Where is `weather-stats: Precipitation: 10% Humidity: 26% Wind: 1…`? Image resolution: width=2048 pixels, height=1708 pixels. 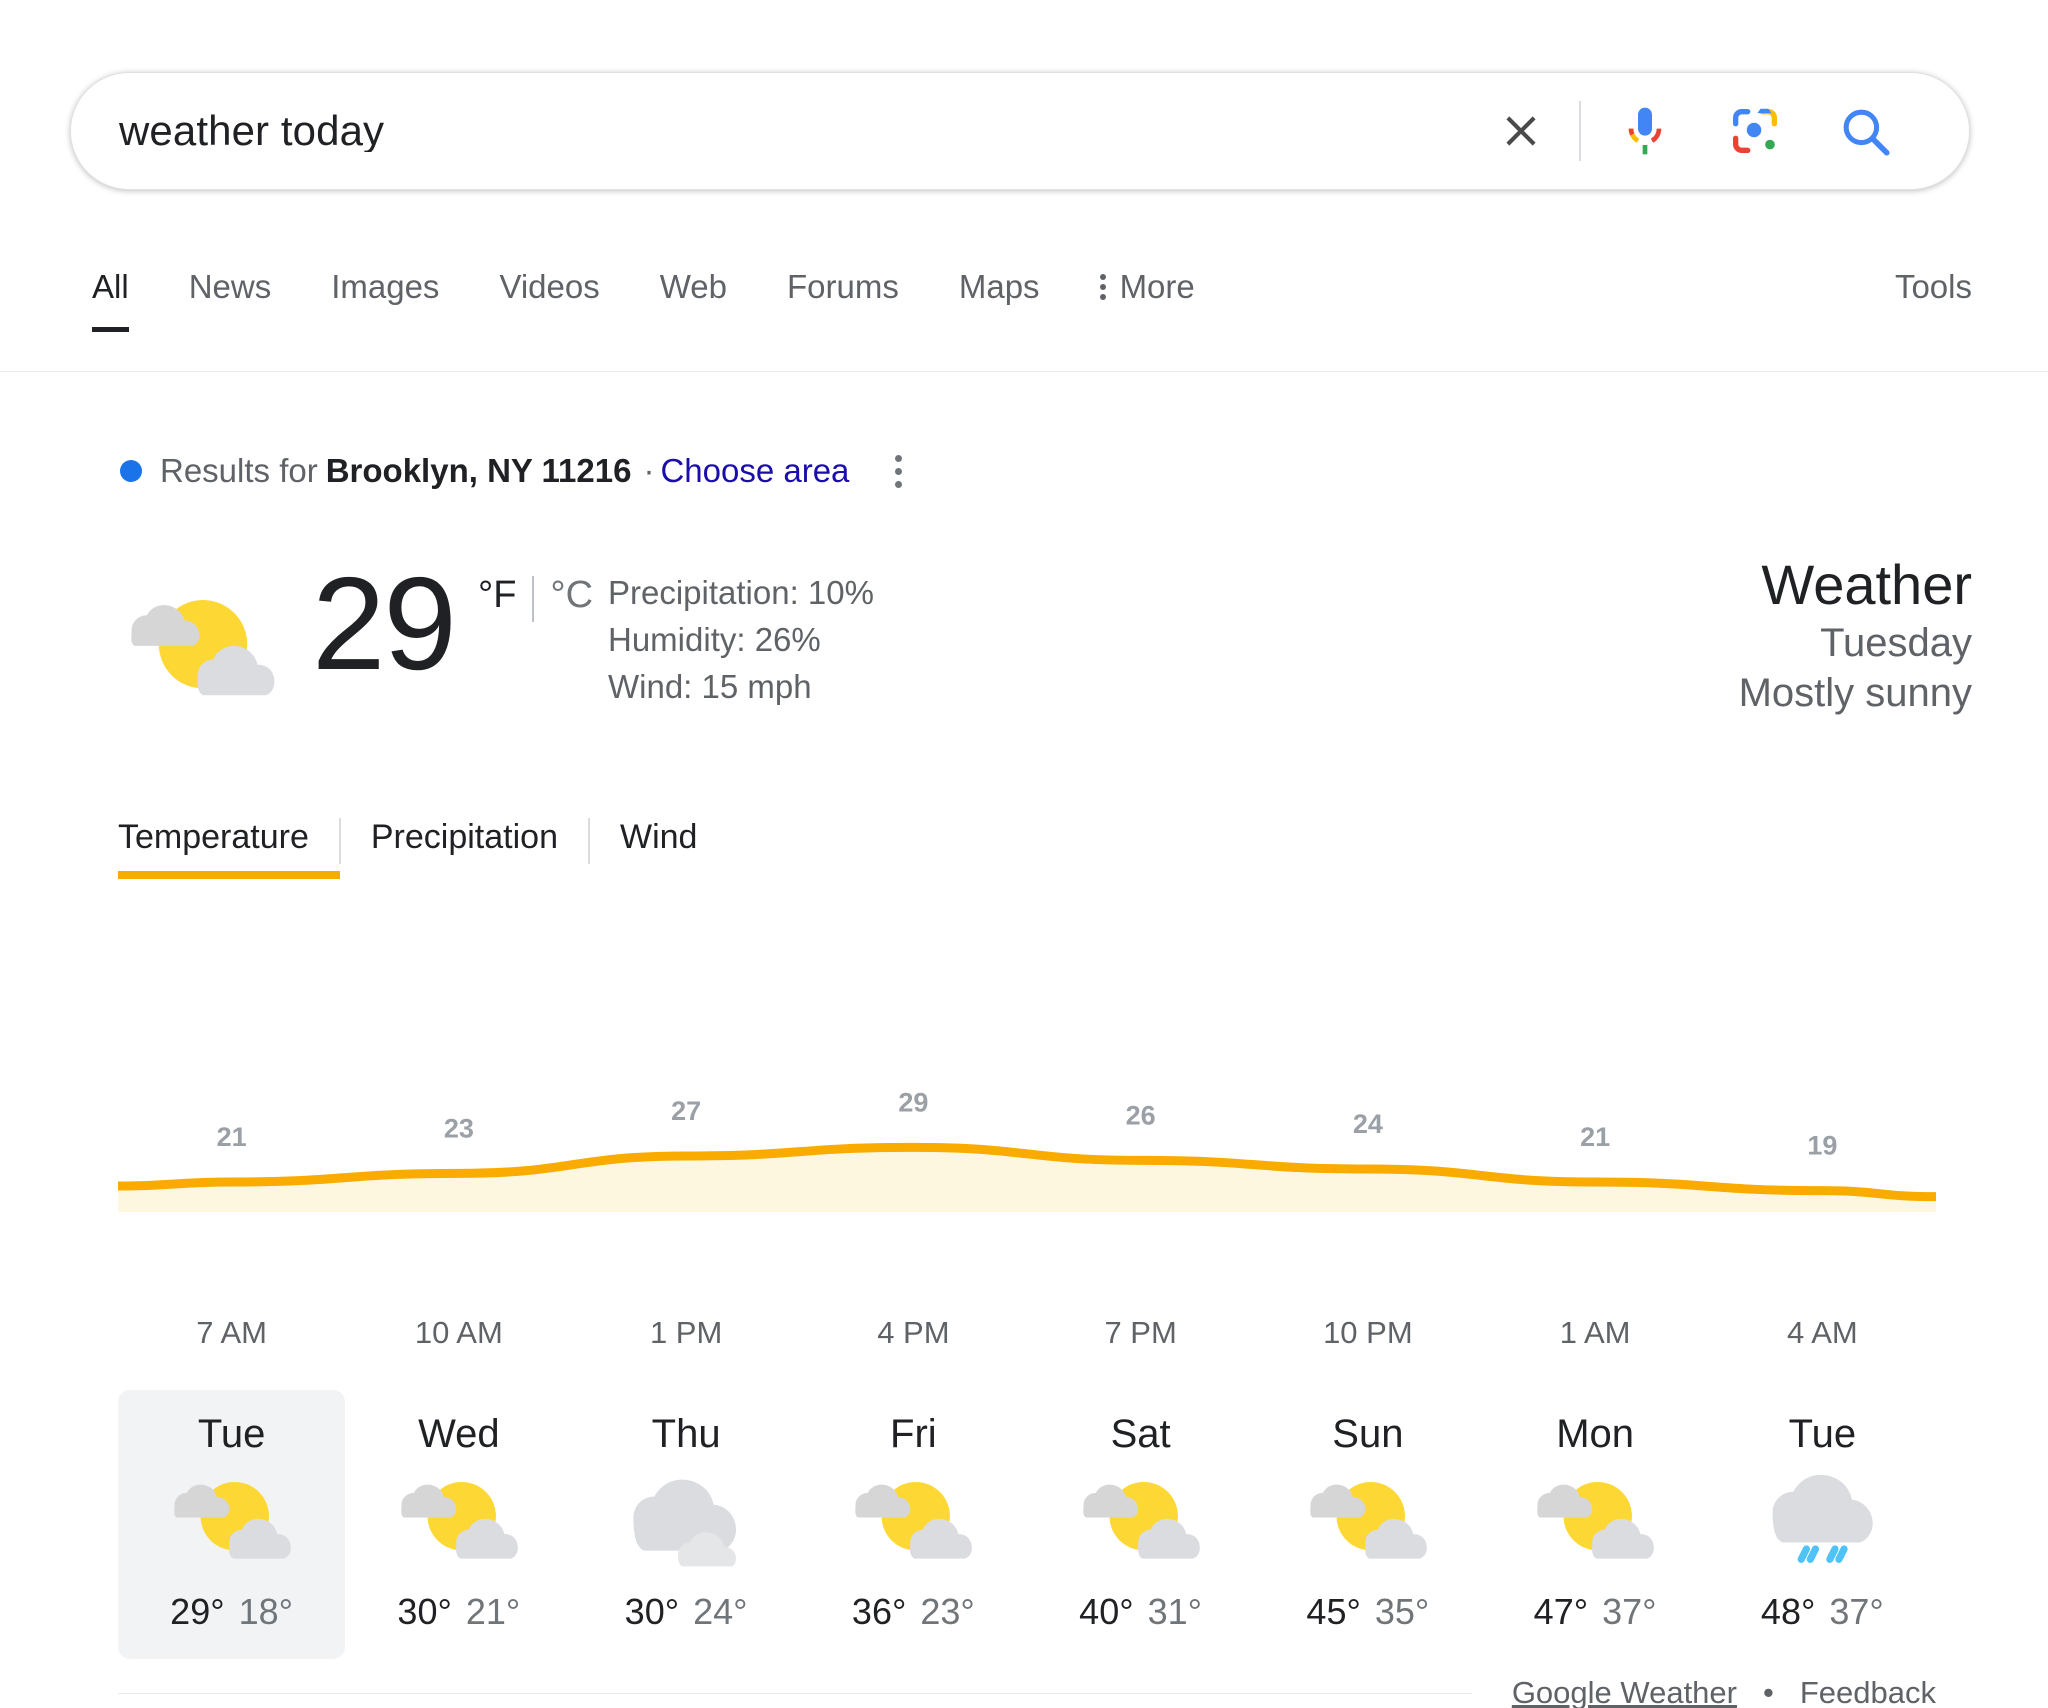
weather-stats: Precipitation: 10% Humidity: 26% Wind: 1… is located at coordinates (741, 640).